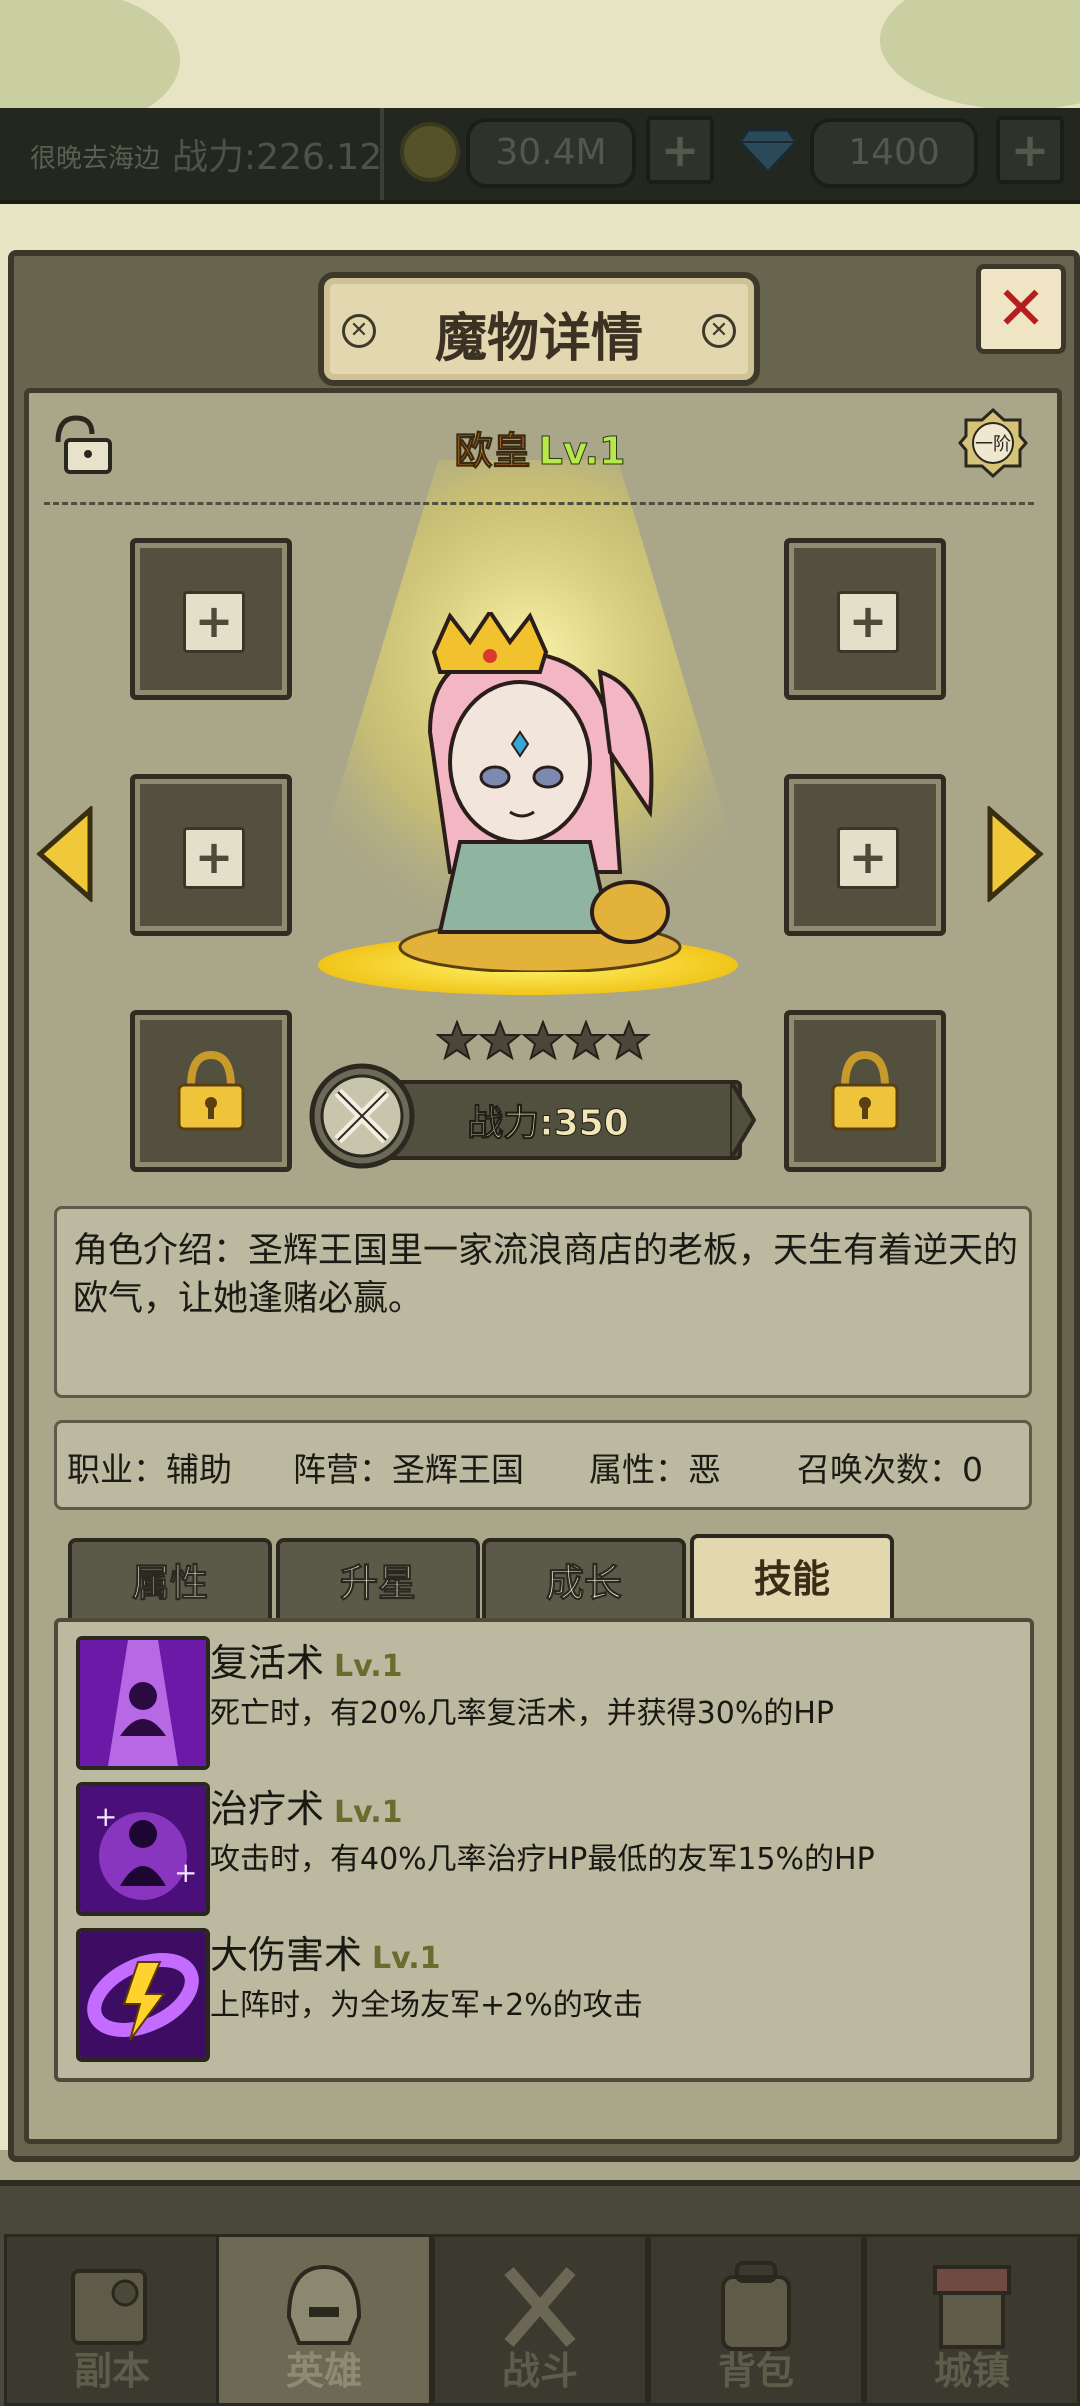 This screenshot has width=1080, height=2406. I want to click on next-hero-arrow-icon, so click(1015, 854).